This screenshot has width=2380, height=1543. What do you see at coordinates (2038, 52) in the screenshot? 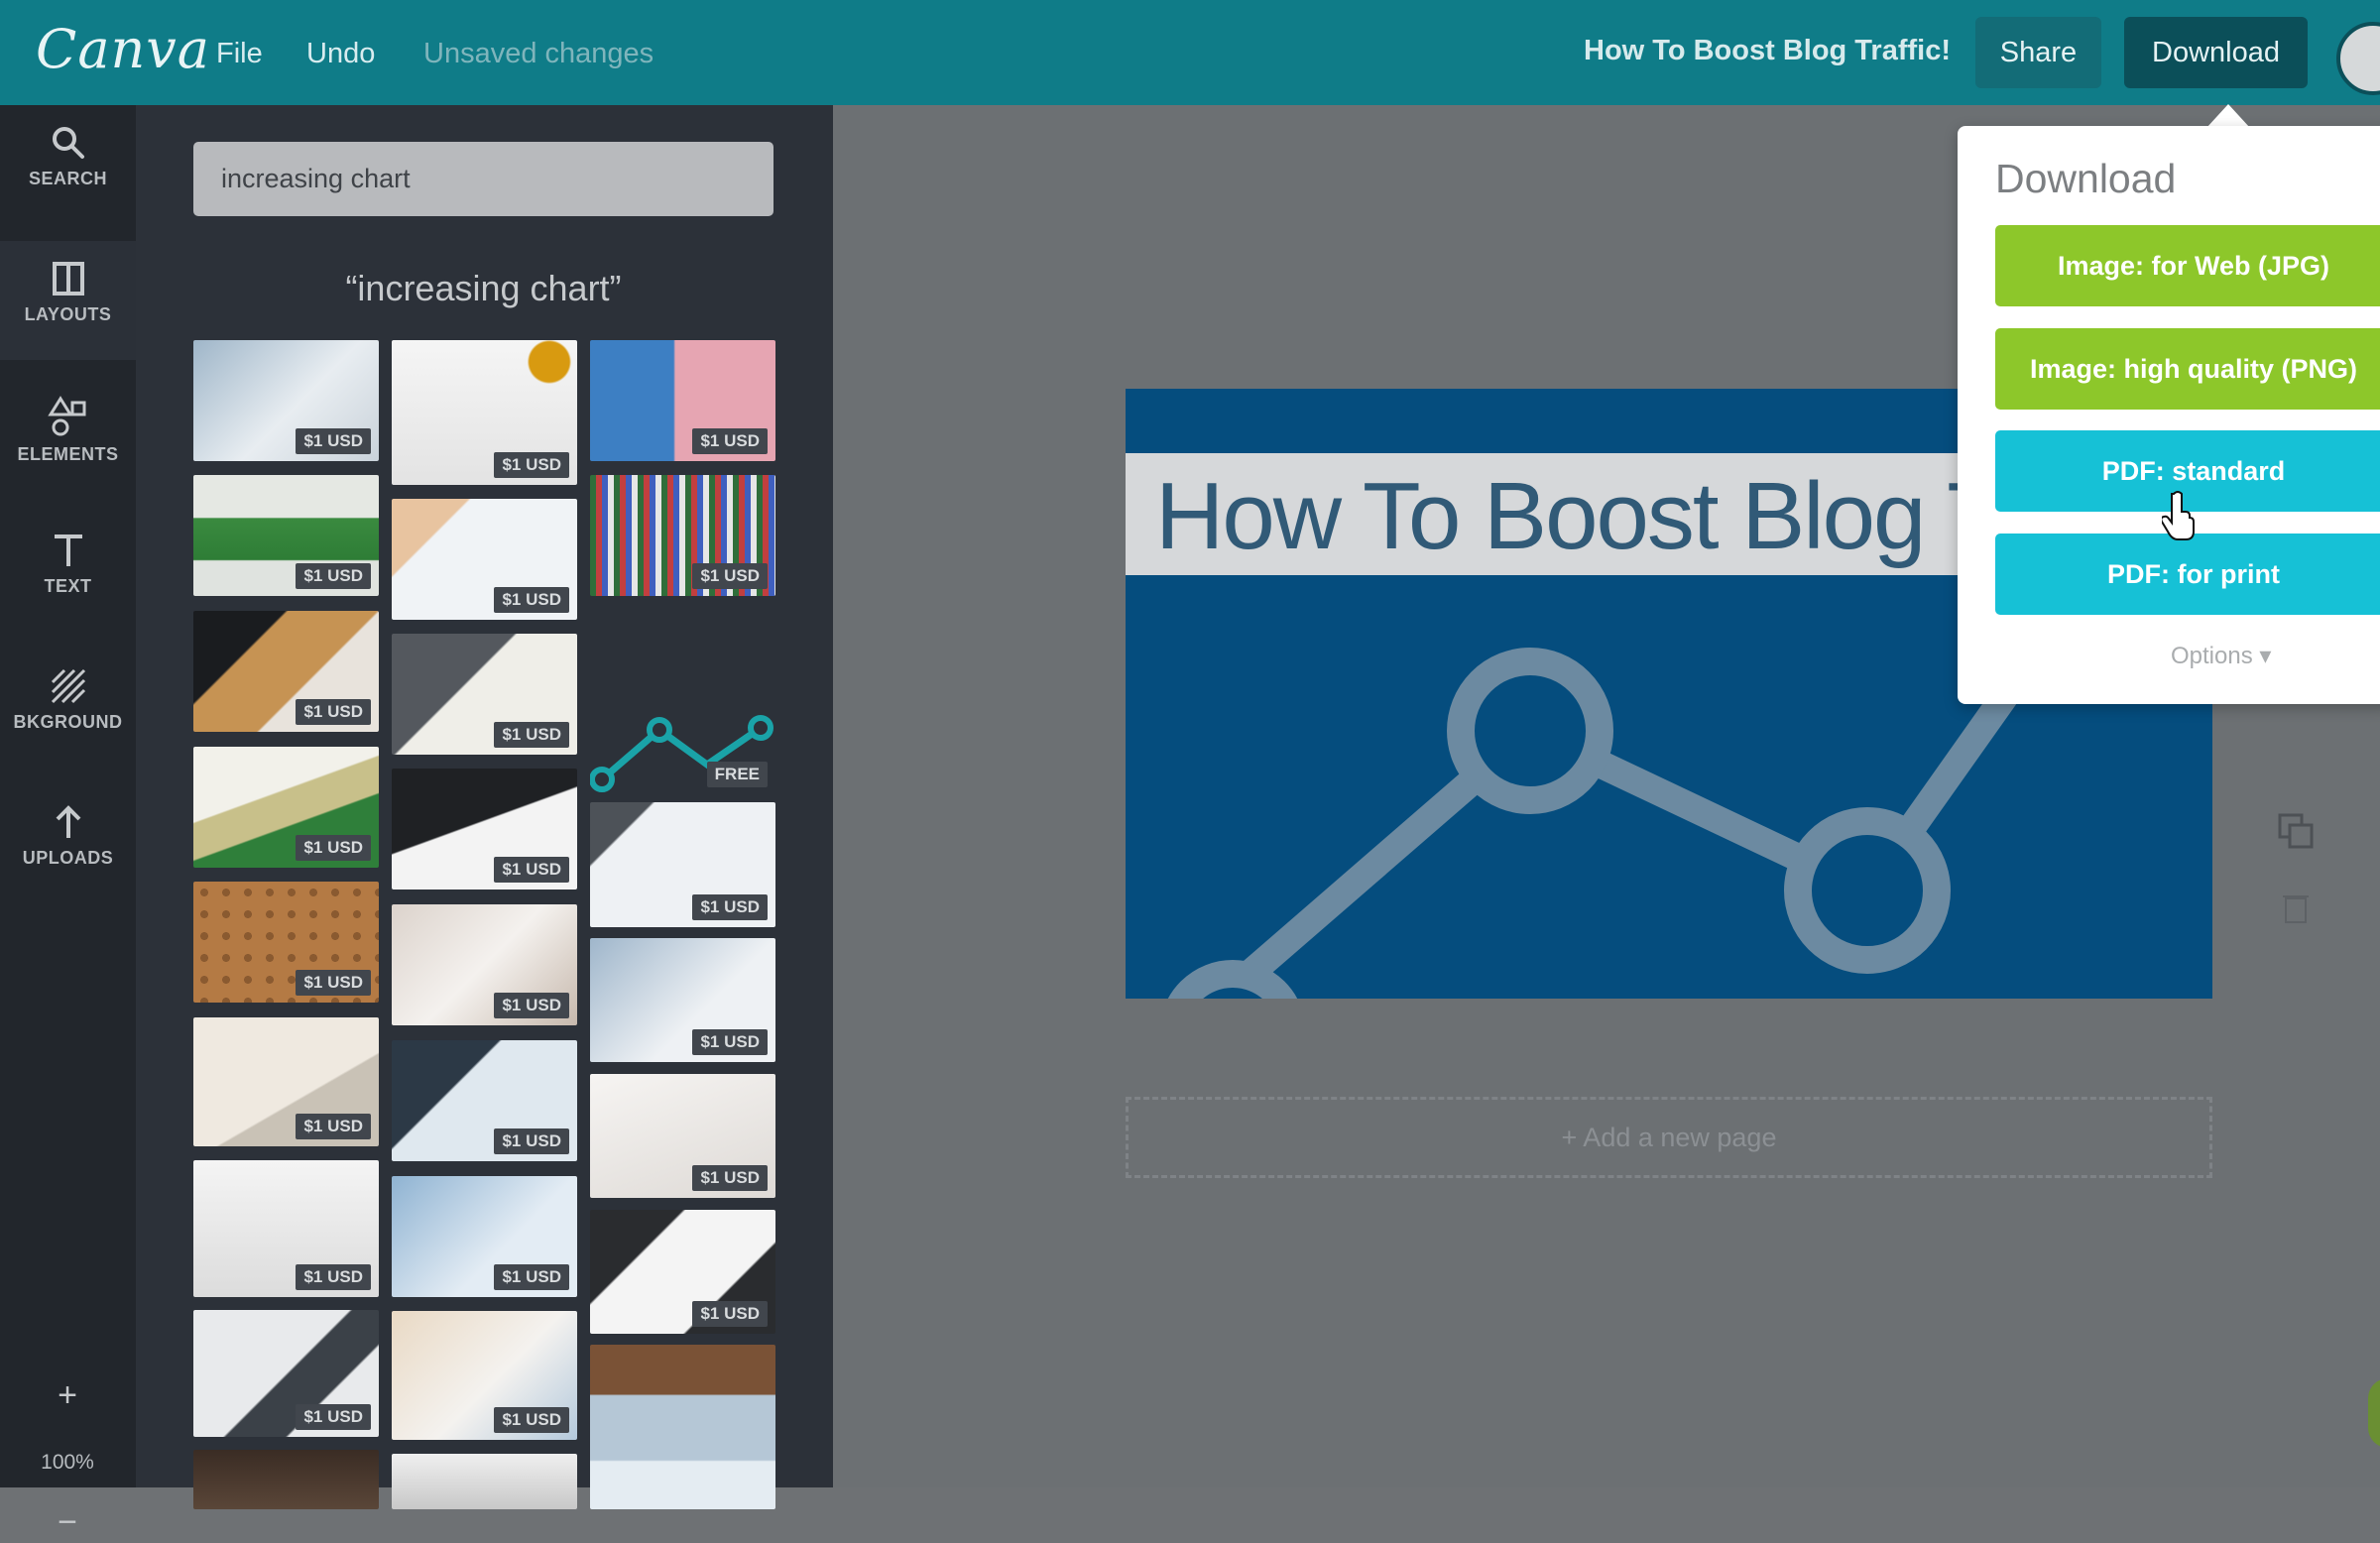
I see `share-button: Share` at bounding box center [2038, 52].